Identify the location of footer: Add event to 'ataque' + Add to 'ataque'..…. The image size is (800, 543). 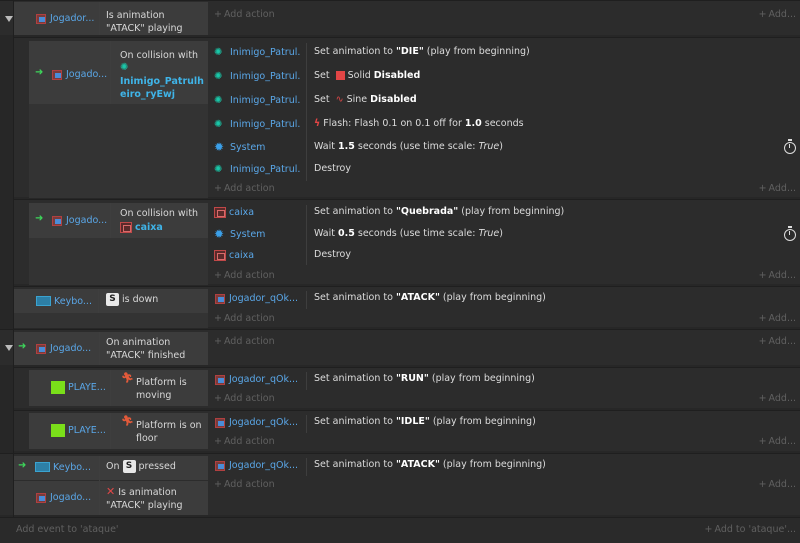
(400, 530).